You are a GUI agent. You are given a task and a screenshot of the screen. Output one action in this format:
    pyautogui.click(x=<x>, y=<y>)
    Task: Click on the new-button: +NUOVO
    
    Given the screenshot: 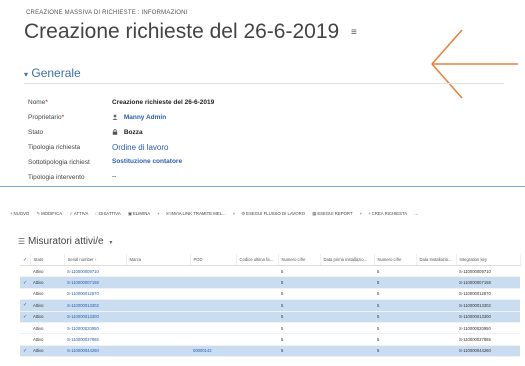 What is the action you would take?
    pyautogui.click(x=19, y=213)
    